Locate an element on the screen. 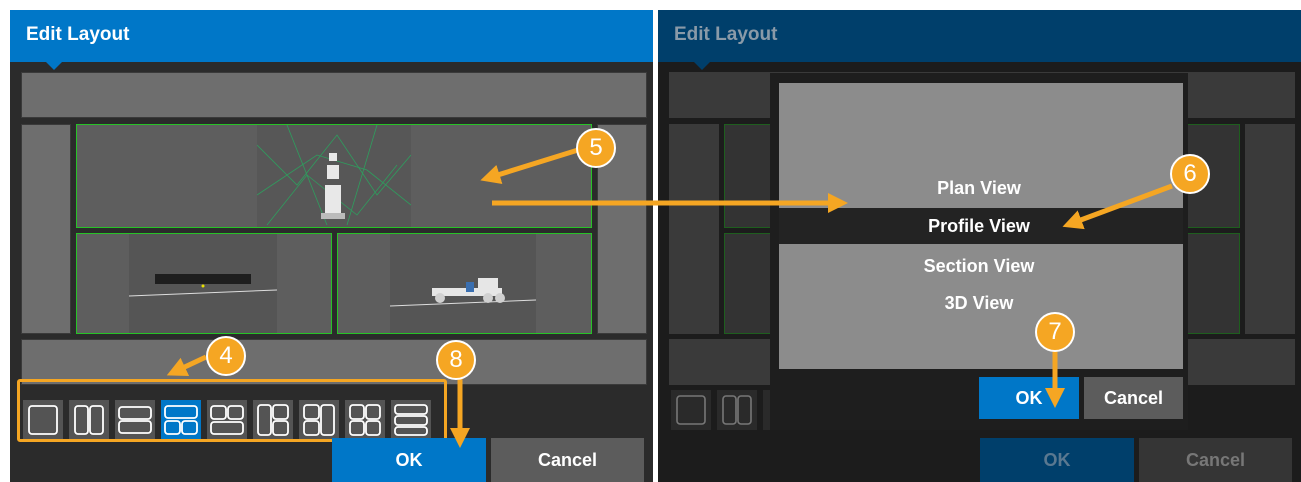 The image size is (1301, 482). plan-viewport is located at coordinates (334, 176).